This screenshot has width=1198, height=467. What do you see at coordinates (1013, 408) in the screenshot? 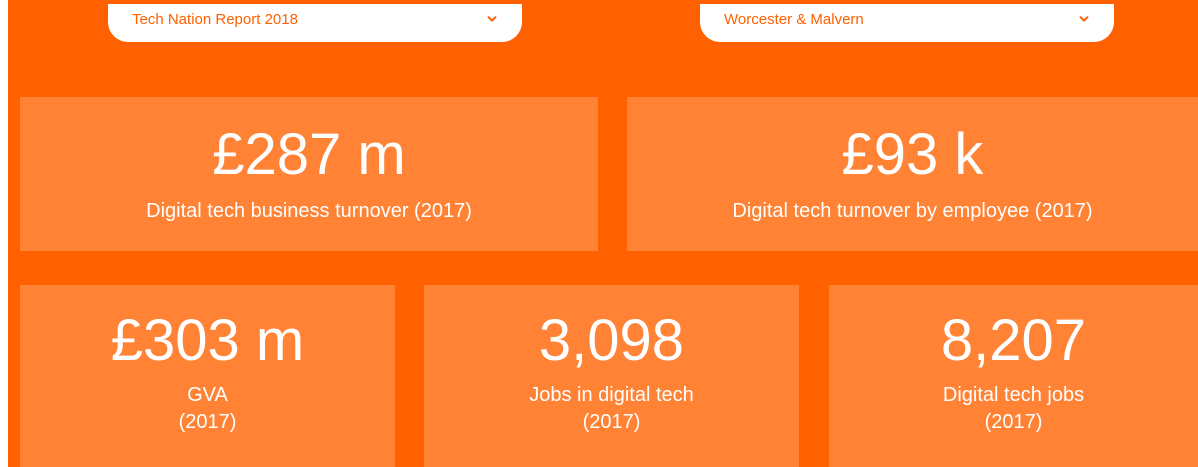
I see `stat-label: Digital tech jobs (2017)` at bounding box center [1013, 408].